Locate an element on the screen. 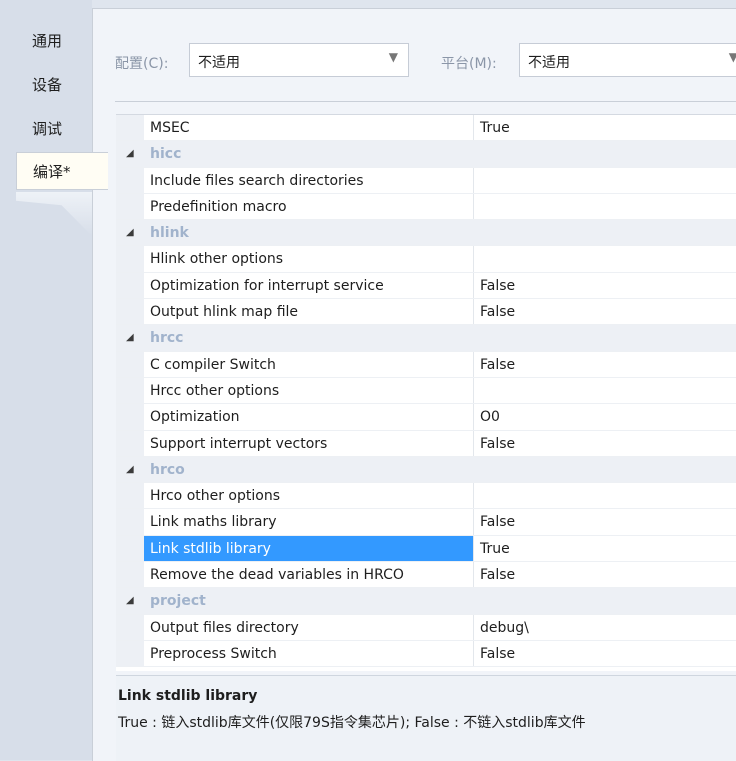  config-dropdown: 不适用 ▼ is located at coordinates (299, 60).